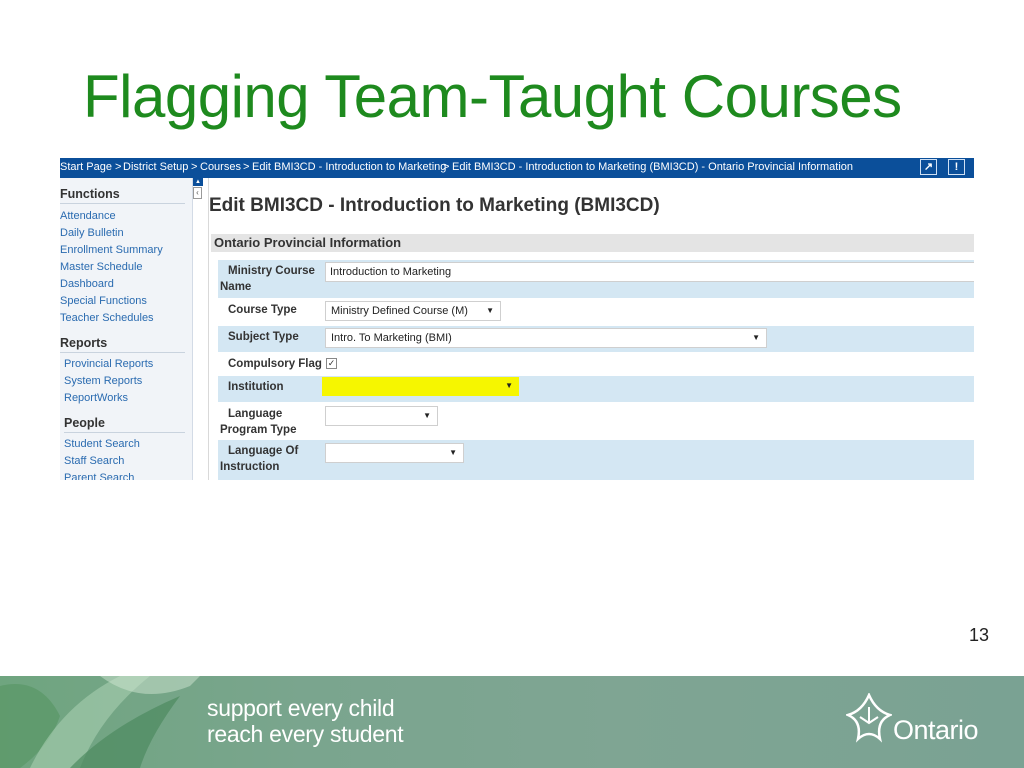  Describe the element at coordinates (84, 343) in the screenshot. I see `sidebar-heading-reports: Reports` at that location.